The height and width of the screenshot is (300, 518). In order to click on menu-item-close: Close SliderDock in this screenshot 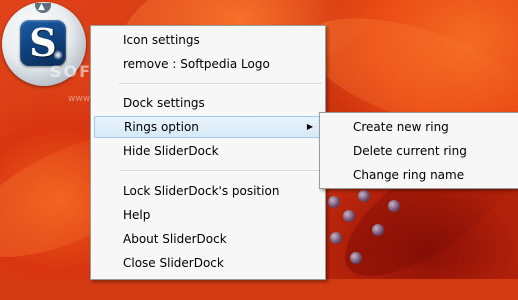, I will do `click(208, 263)`.